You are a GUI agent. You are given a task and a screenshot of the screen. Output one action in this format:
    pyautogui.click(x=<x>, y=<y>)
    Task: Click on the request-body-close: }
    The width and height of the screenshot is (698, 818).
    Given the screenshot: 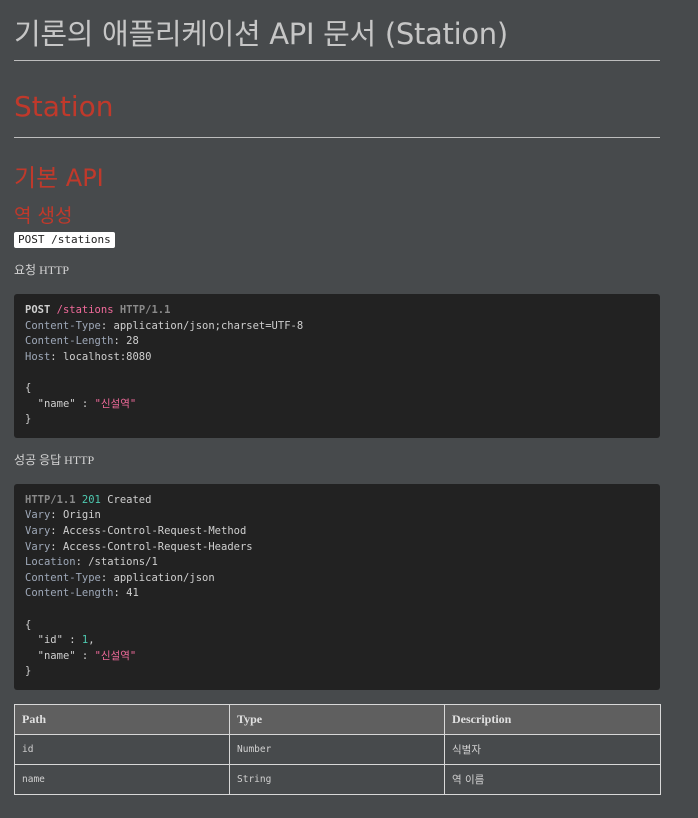 What is the action you would take?
    pyautogui.click(x=28, y=419)
    